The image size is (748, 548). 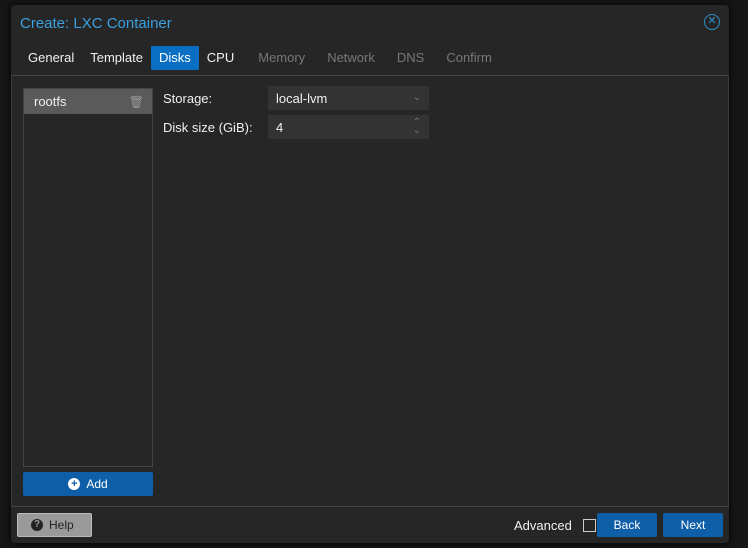 I want to click on advanced-checkbox, so click(x=589, y=525).